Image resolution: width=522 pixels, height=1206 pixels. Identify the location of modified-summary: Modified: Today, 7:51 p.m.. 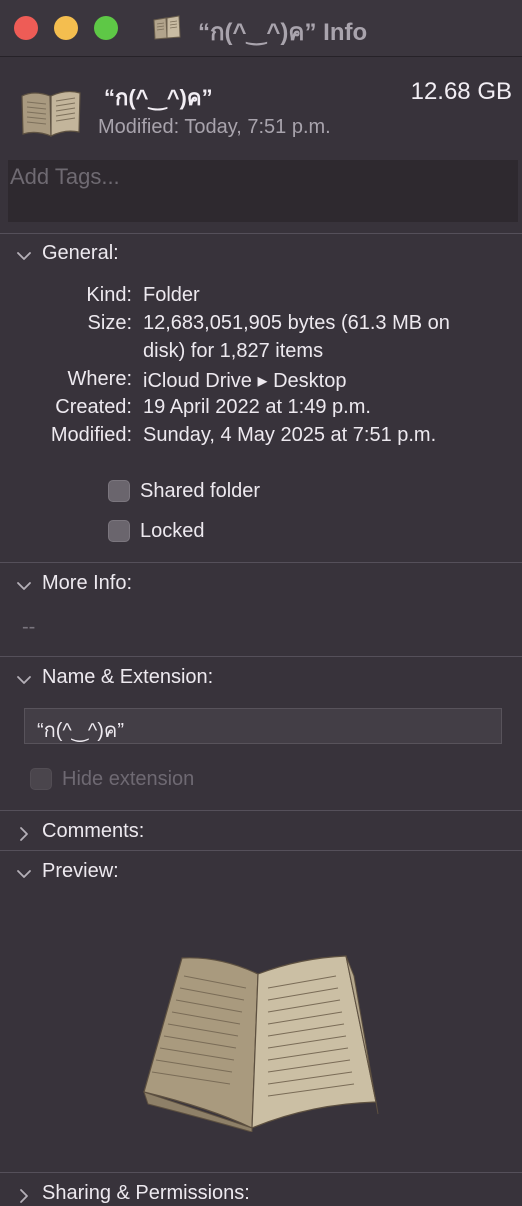
(214, 127).